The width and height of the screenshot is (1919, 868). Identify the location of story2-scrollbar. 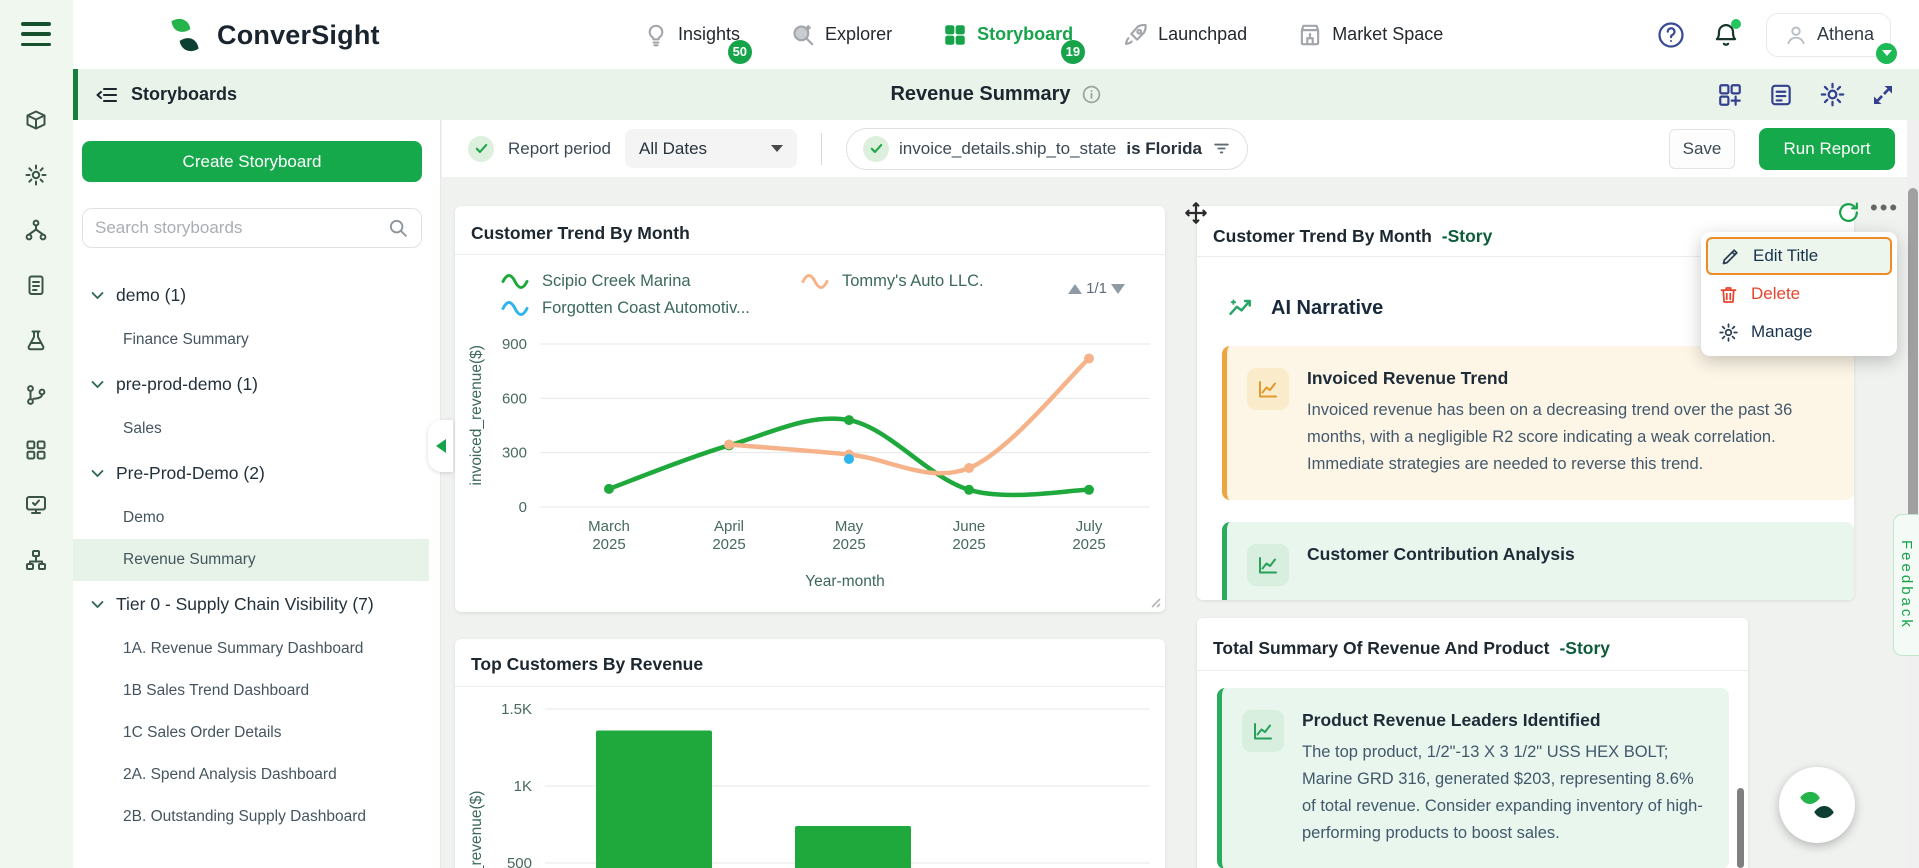
(1740, 828).